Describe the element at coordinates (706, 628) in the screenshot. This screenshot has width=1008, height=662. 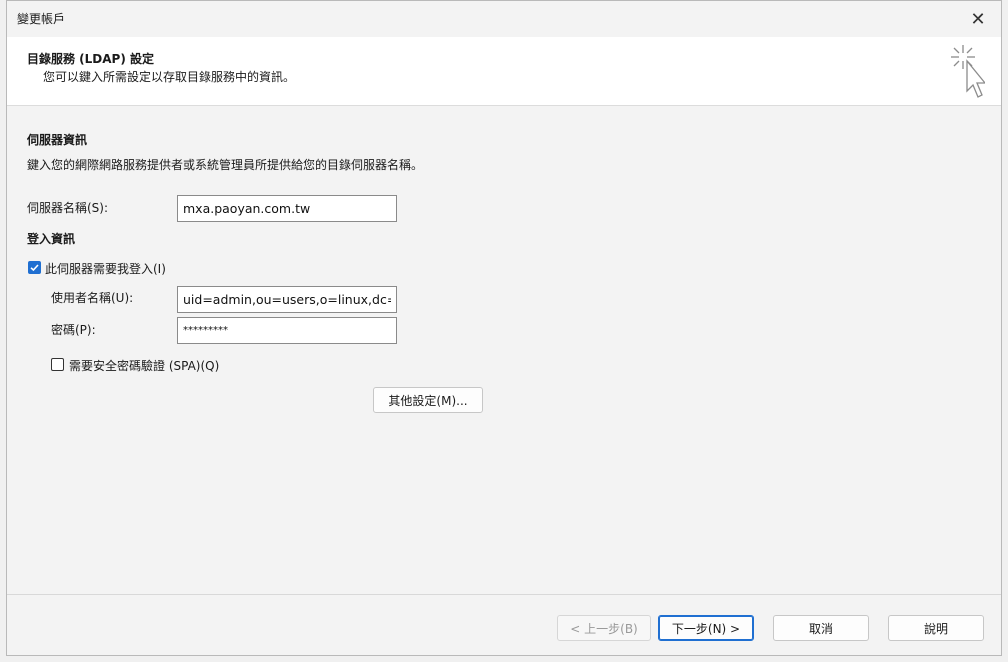
I see `next-button: 下一步(N) >` at that location.